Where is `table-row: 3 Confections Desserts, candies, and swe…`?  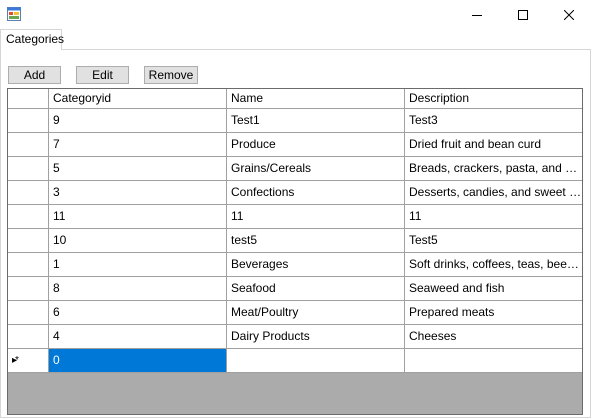
table-row: 3 Confections Desserts, candies, and swe… is located at coordinates (295, 193).